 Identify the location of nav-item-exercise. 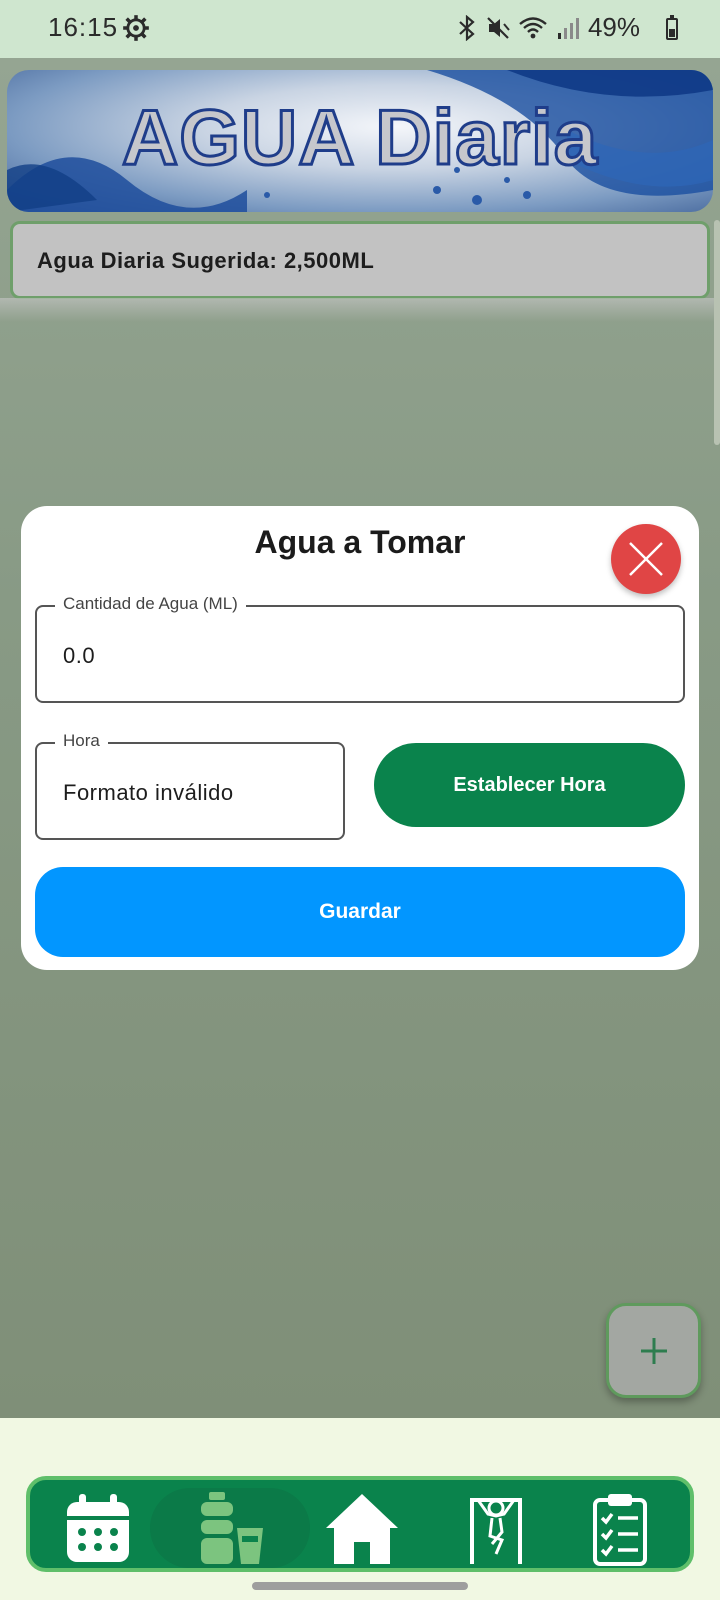
(496, 1528).